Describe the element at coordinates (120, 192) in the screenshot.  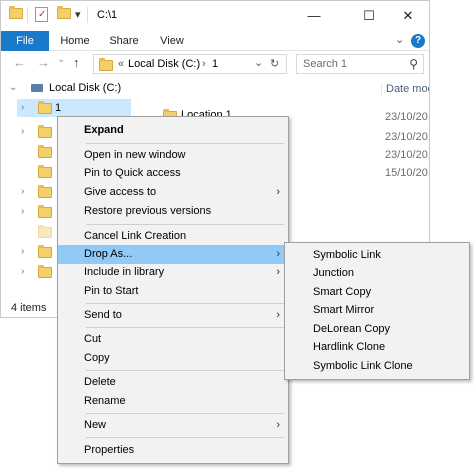
I see `menu-item-label: Give access to` at that location.